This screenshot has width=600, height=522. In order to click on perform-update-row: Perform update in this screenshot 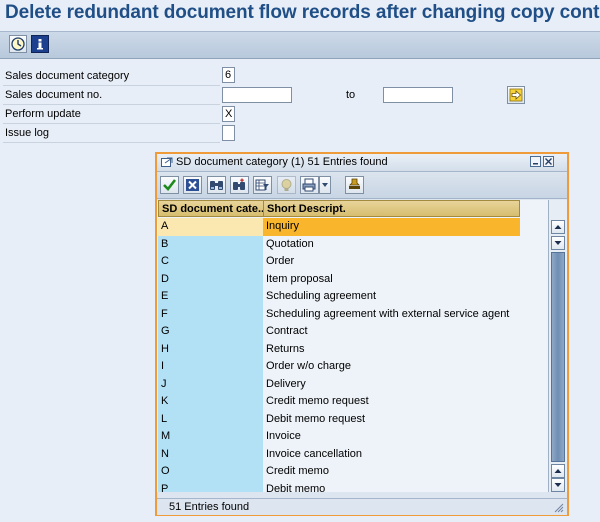, I will do `click(111, 114)`.